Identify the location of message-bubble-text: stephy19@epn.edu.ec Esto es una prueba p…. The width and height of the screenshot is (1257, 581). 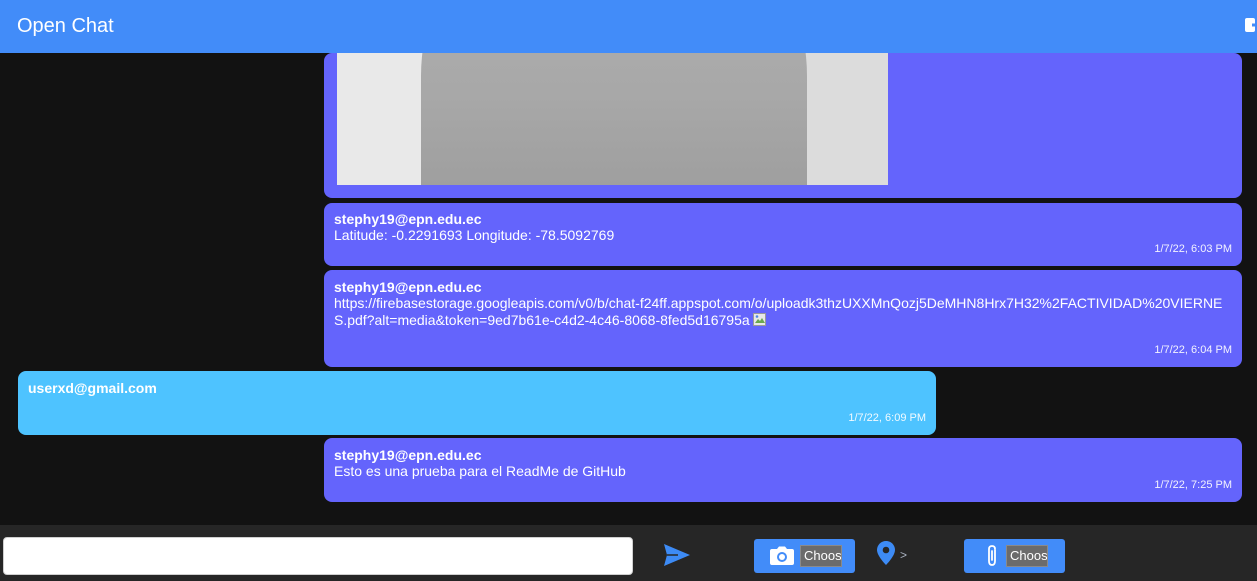
(783, 470).